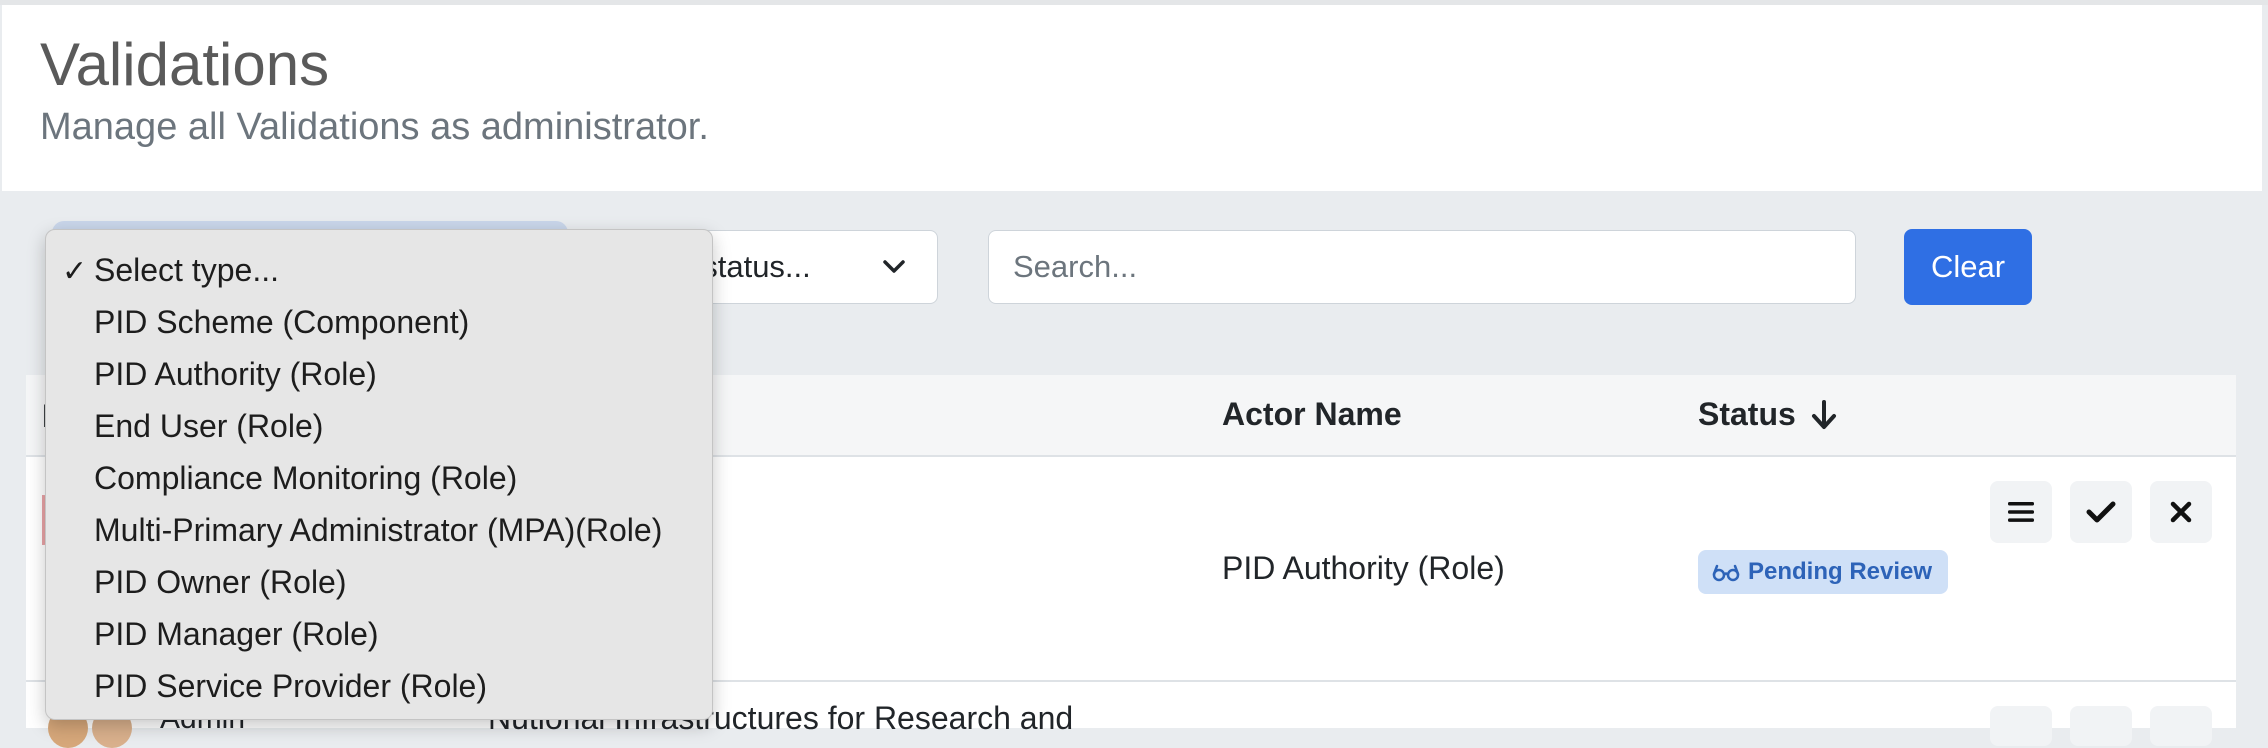  Describe the element at coordinates (220, 582) in the screenshot. I see `dropdown-option: PID Owner (Role)` at that location.